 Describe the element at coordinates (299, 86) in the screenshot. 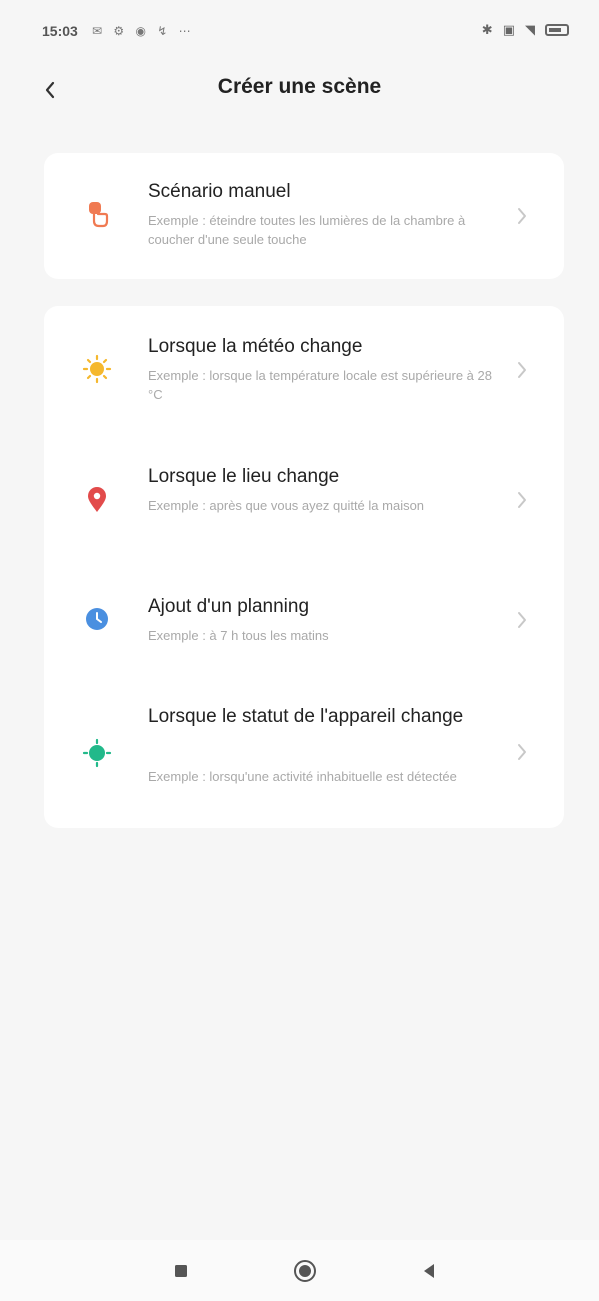

I see `page-title: Créer une scène` at that location.